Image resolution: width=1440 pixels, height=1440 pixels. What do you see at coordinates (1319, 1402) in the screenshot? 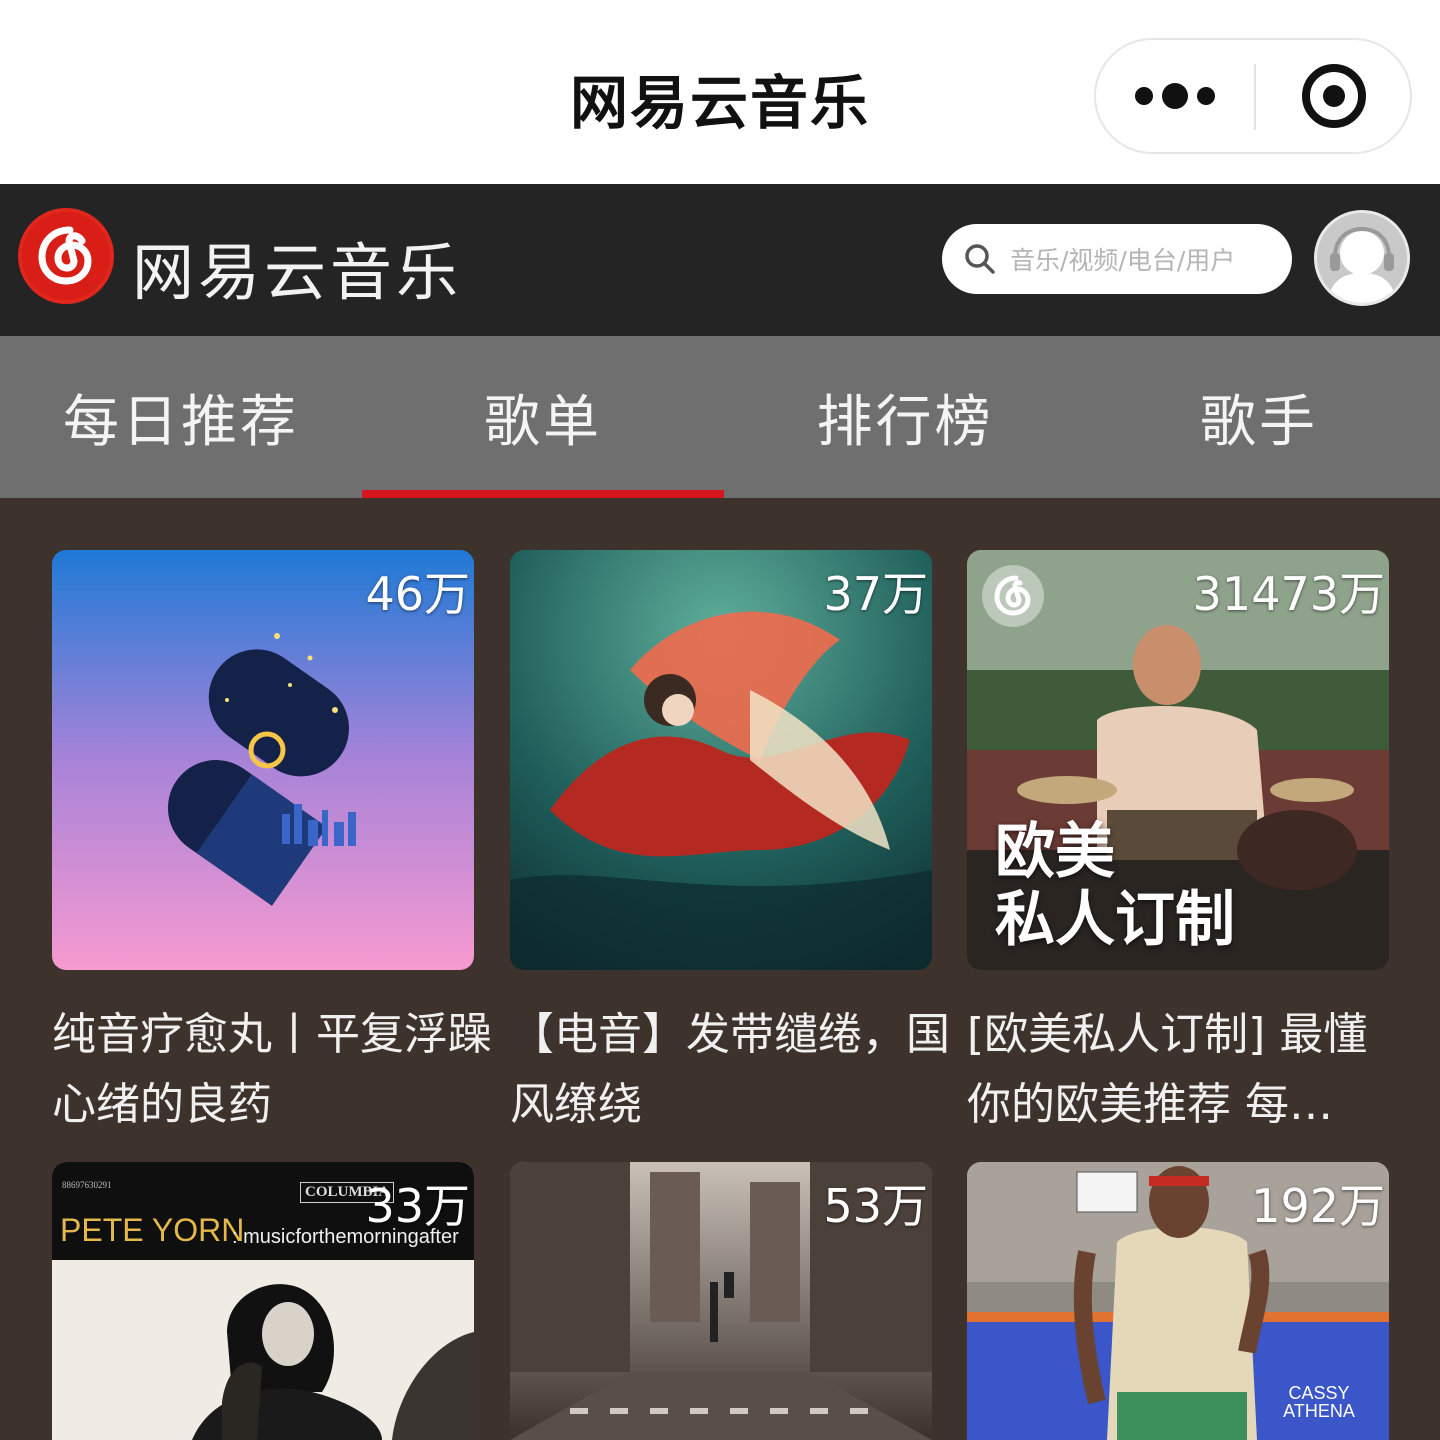
I see `cover-brand-text: CASSY ATHENA` at bounding box center [1319, 1402].